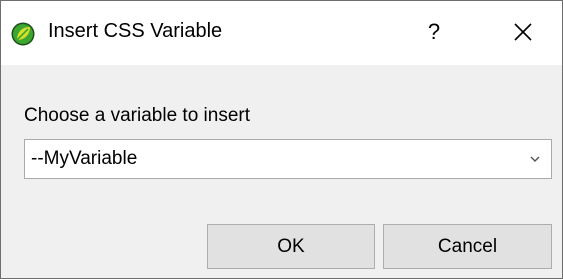 This screenshot has height=279, width=563. What do you see at coordinates (23, 34) in the screenshot?
I see `leaf-icon` at bounding box center [23, 34].